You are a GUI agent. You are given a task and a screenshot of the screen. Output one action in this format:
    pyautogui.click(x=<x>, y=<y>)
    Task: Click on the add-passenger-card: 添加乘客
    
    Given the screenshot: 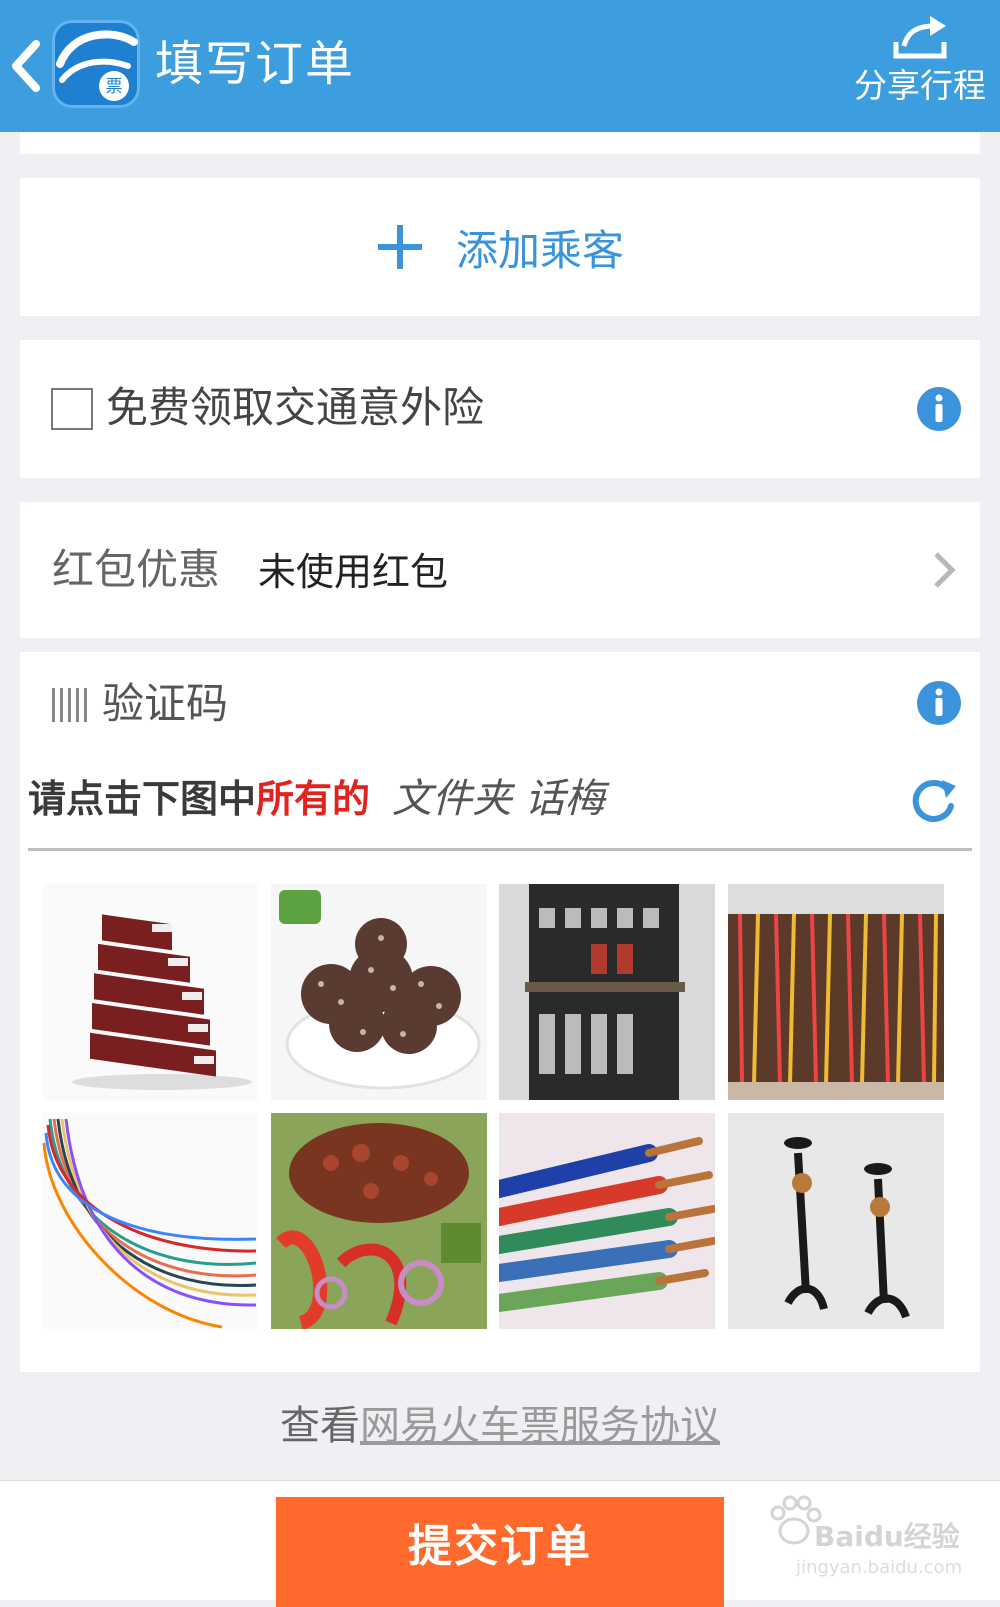 What is the action you would take?
    pyautogui.click(x=500, y=247)
    